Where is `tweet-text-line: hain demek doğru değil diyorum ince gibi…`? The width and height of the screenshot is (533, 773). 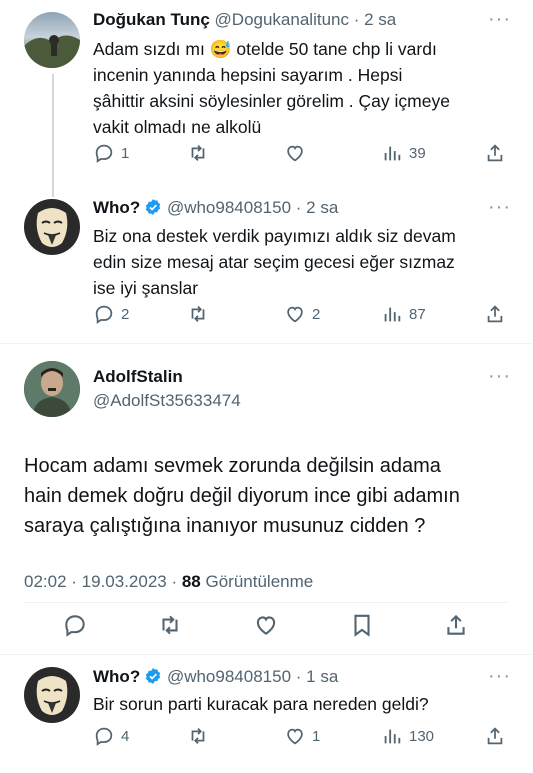 tweet-text-line: hain demek doğru değil diyorum ince gibi… is located at coordinates (242, 496).